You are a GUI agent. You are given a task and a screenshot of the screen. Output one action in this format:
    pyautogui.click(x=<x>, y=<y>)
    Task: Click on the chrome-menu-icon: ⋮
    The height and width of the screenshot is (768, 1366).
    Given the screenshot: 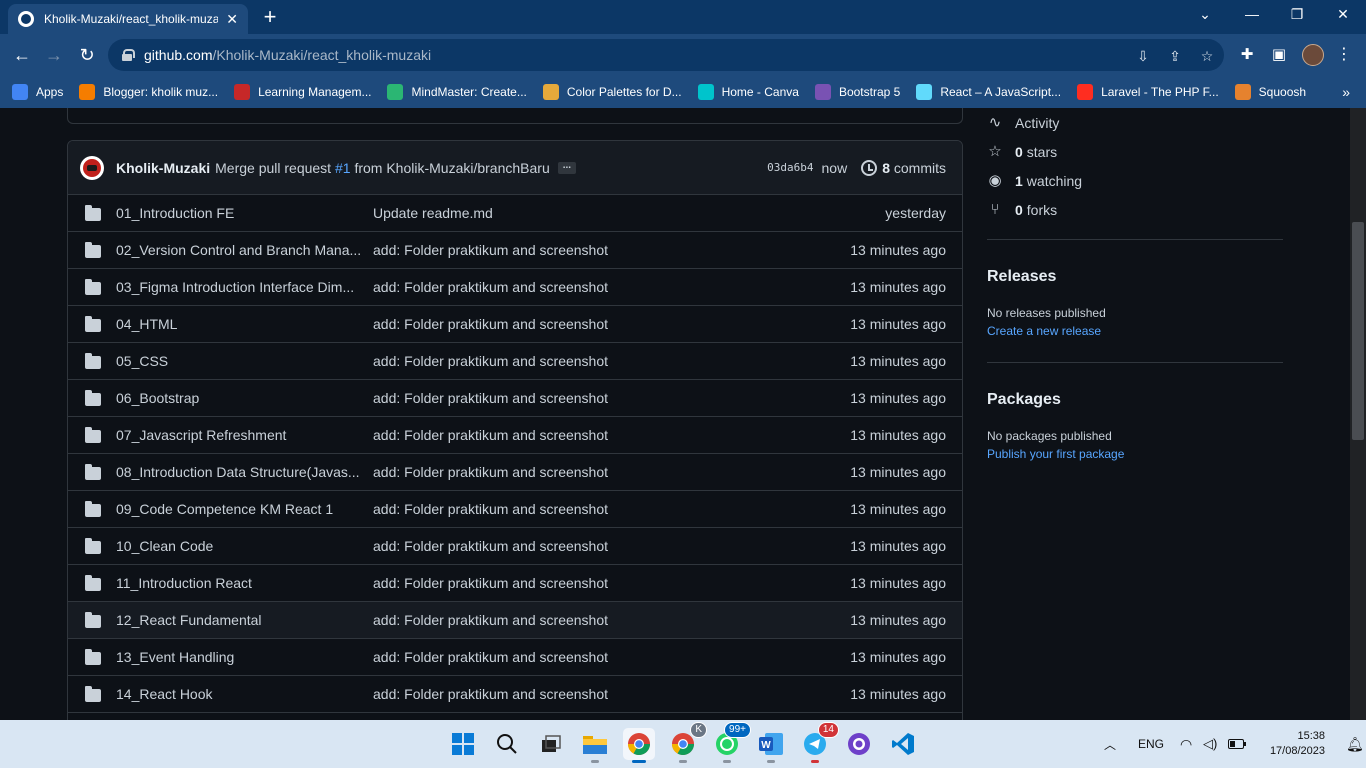 What is the action you would take?
    pyautogui.click(x=1344, y=54)
    